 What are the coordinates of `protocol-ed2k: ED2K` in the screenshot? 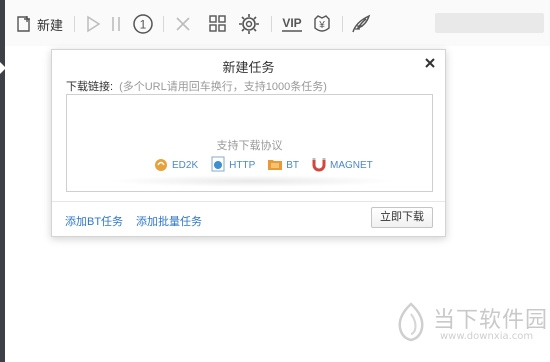 It's located at (175, 165).